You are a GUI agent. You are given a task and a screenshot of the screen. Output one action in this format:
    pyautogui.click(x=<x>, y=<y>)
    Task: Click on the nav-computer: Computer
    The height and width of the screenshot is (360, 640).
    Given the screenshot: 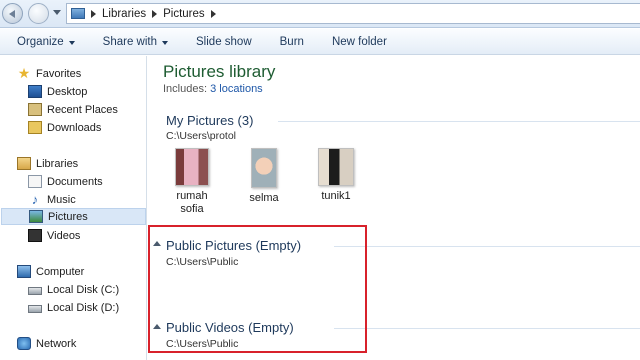 What is the action you would take?
    pyautogui.click(x=50, y=271)
    